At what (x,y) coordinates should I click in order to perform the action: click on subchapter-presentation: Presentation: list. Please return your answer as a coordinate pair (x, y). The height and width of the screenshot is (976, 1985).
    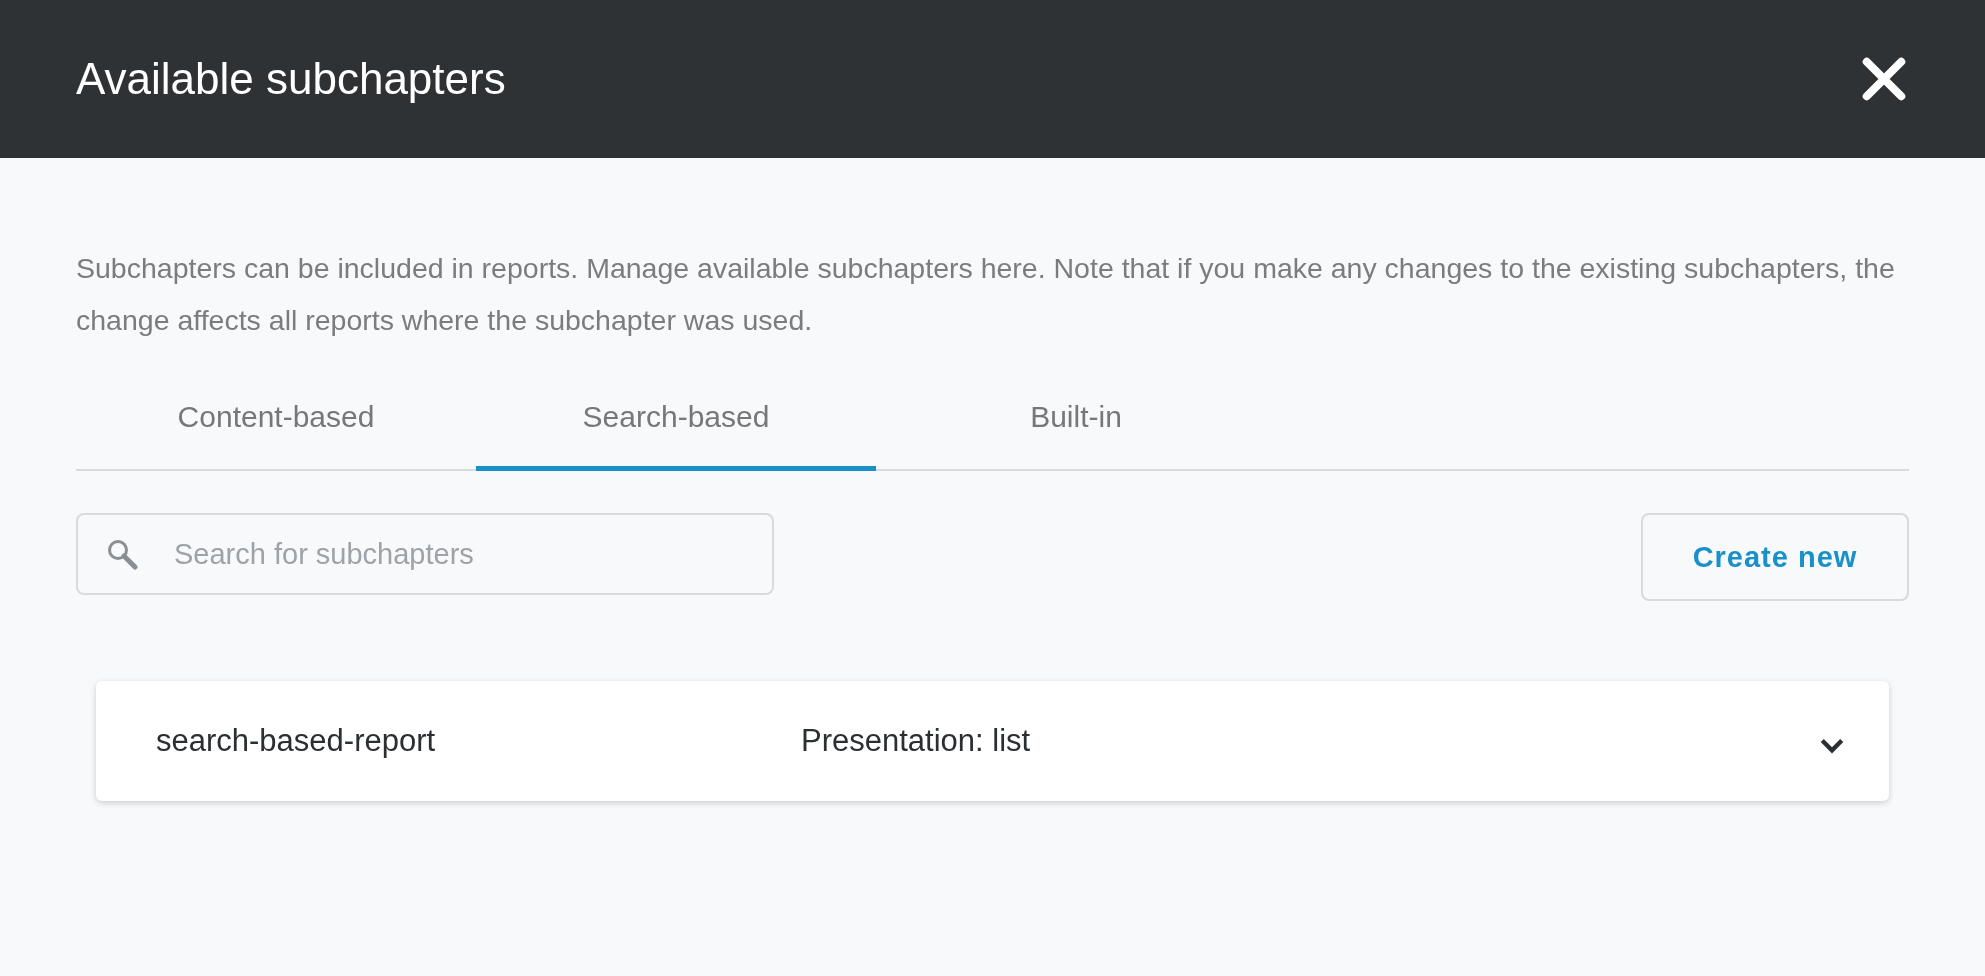
    Looking at the image, I should click on (916, 741).